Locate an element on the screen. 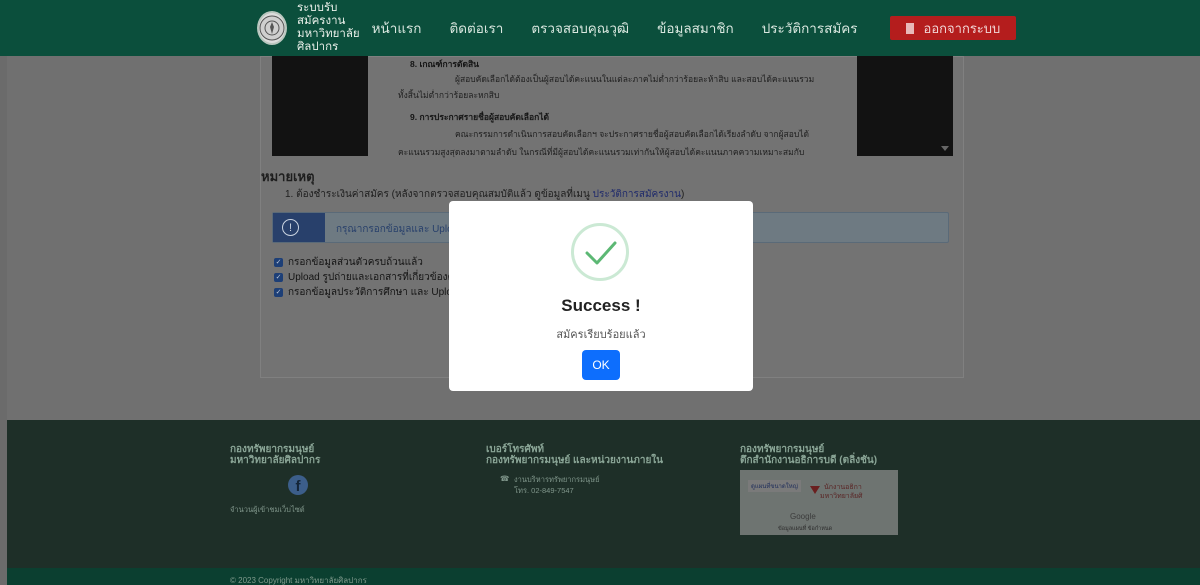  footer-col2-title1: เบอร์โทรศัพท์ is located at coordinates (515, 449).